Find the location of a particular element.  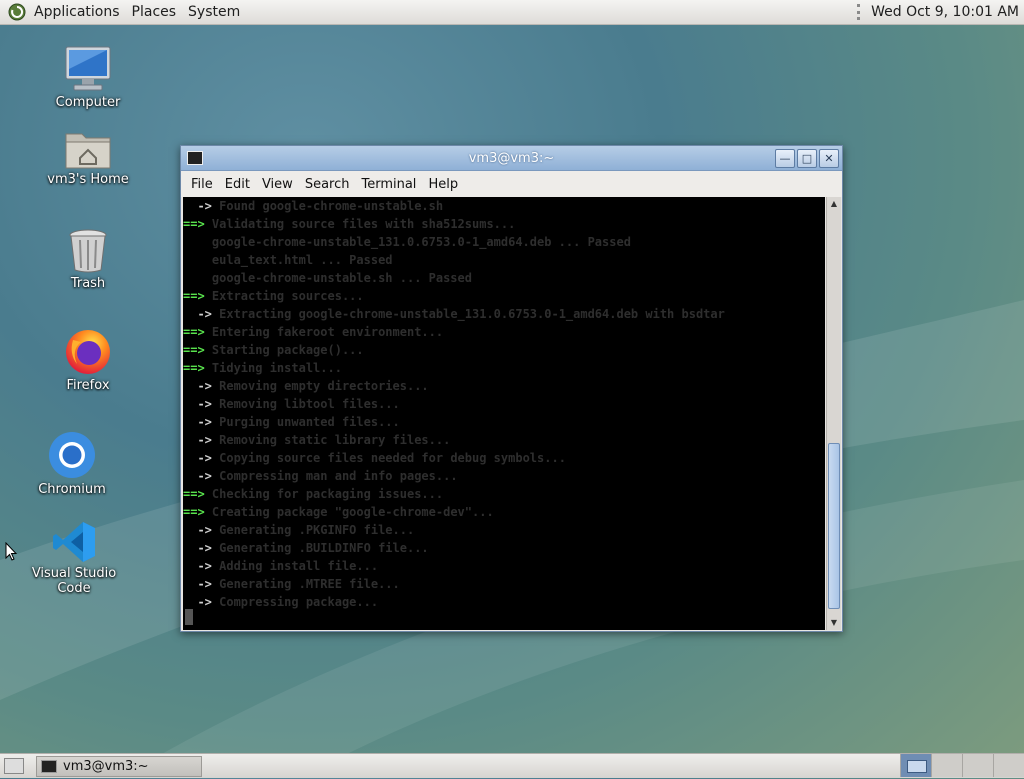

desktop-icon-home: vm3's Home is located at coordinates (88, 157).